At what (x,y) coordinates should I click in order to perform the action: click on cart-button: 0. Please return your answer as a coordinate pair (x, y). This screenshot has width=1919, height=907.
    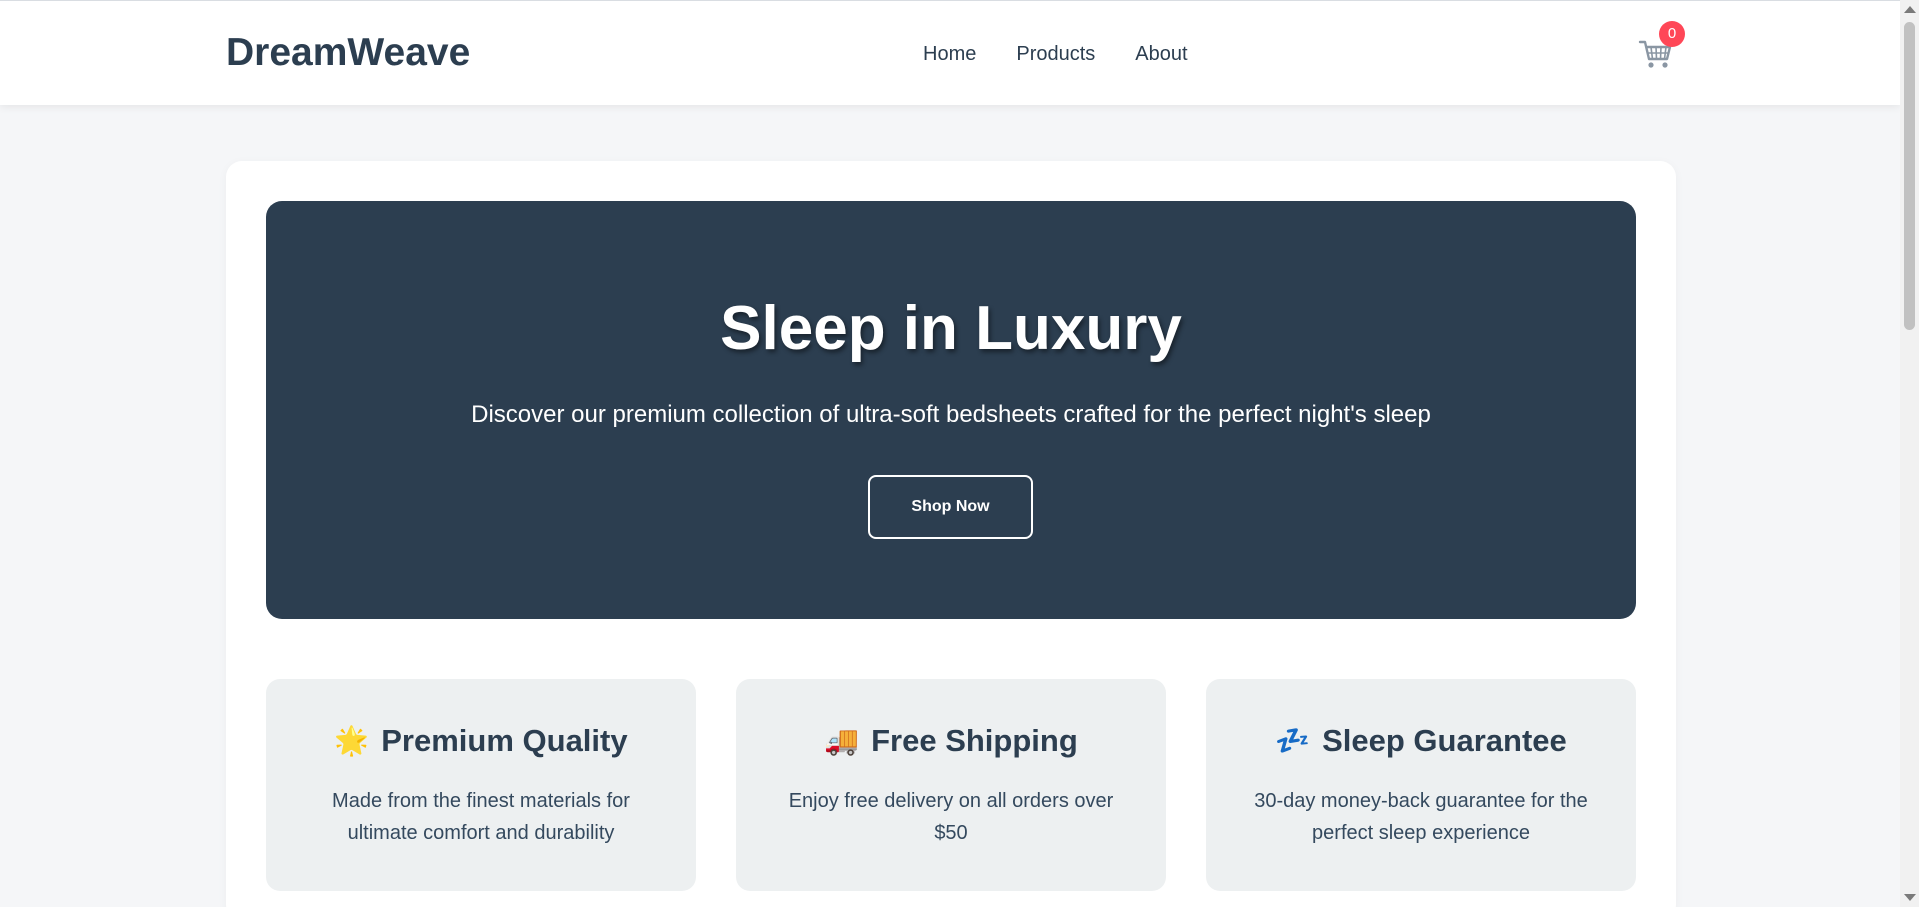
    Looking at the image, I should click on (1661, 46).